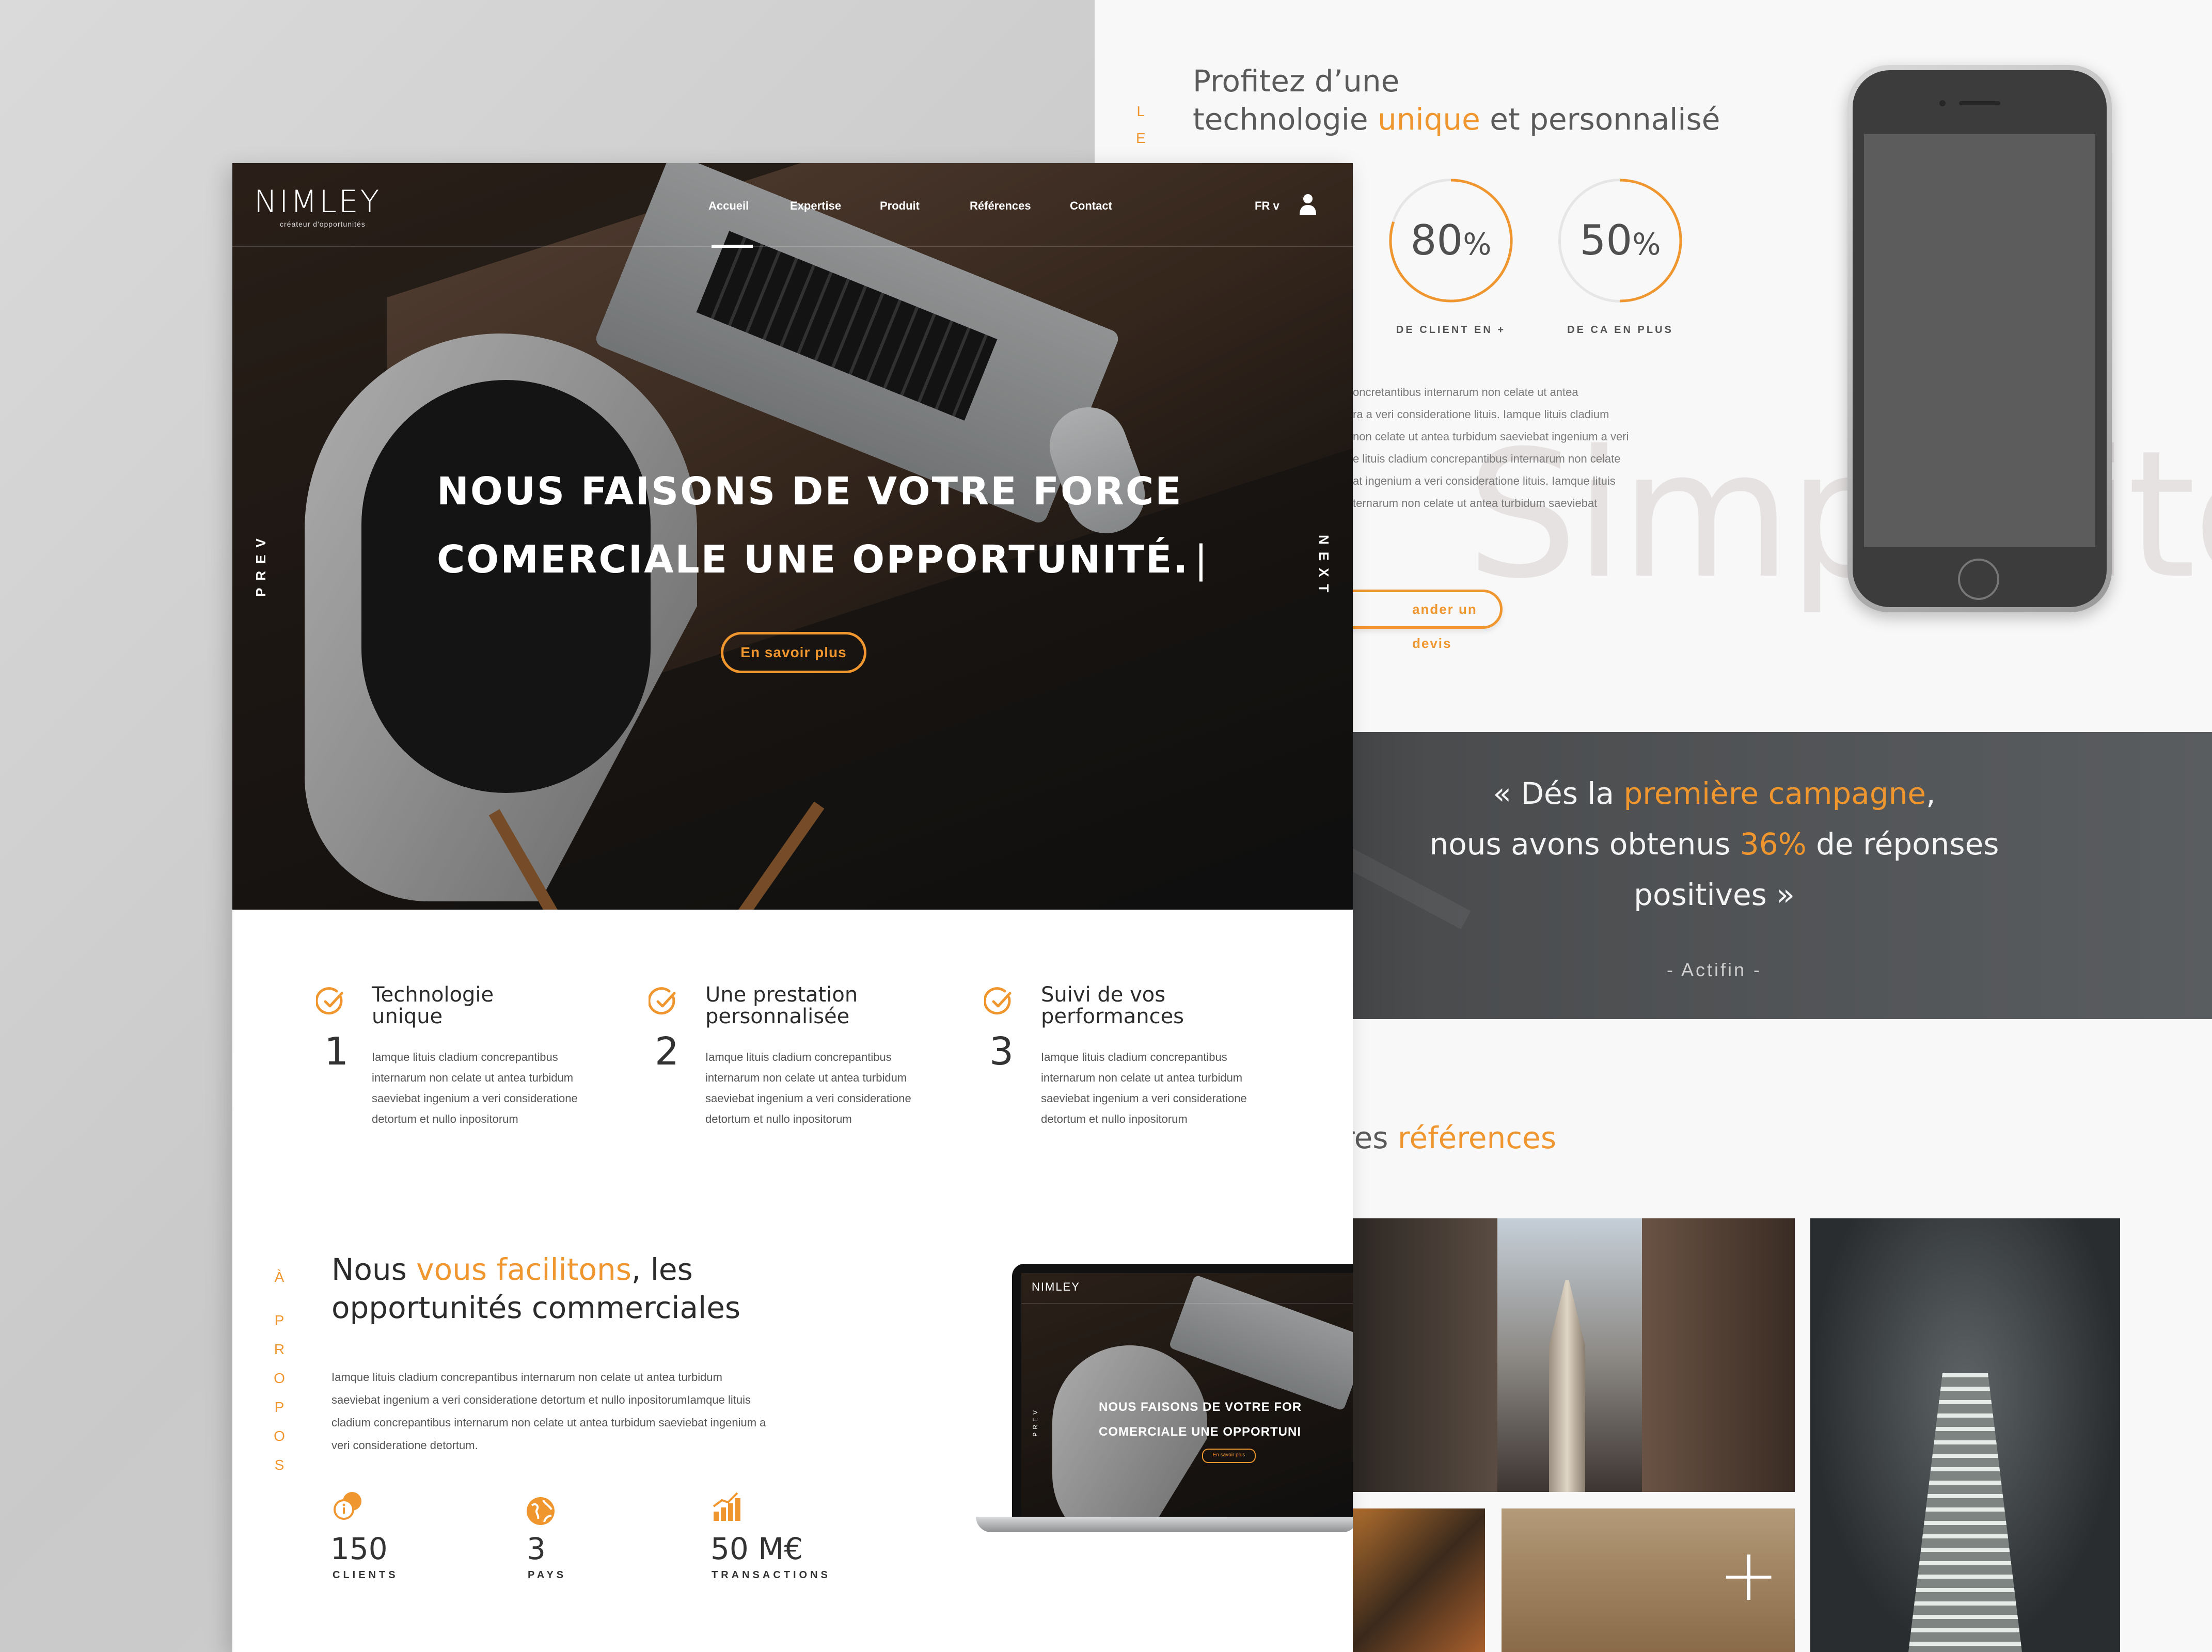  Describe the element at coordinates (757, 1548) in the screenshot. I see `stat-number: 50 M€` at that location.